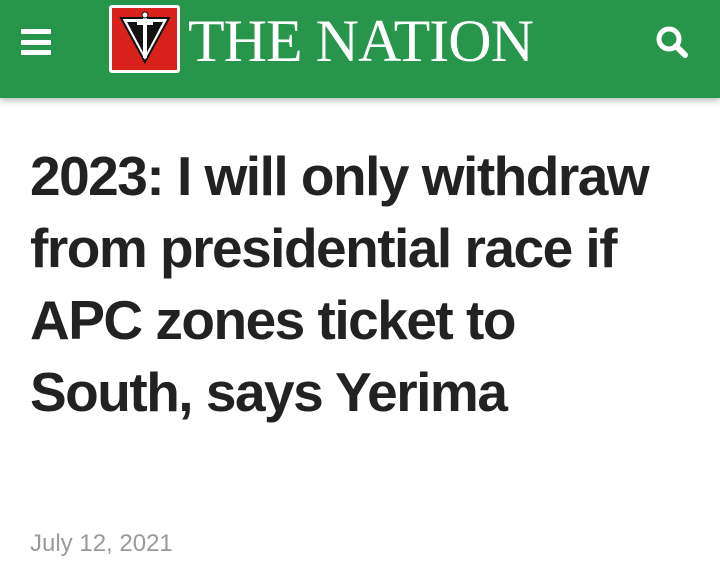 The height and width of the screenshot is (579, 720). I want to click on hamburger-menu-icon, so click(36, 42).